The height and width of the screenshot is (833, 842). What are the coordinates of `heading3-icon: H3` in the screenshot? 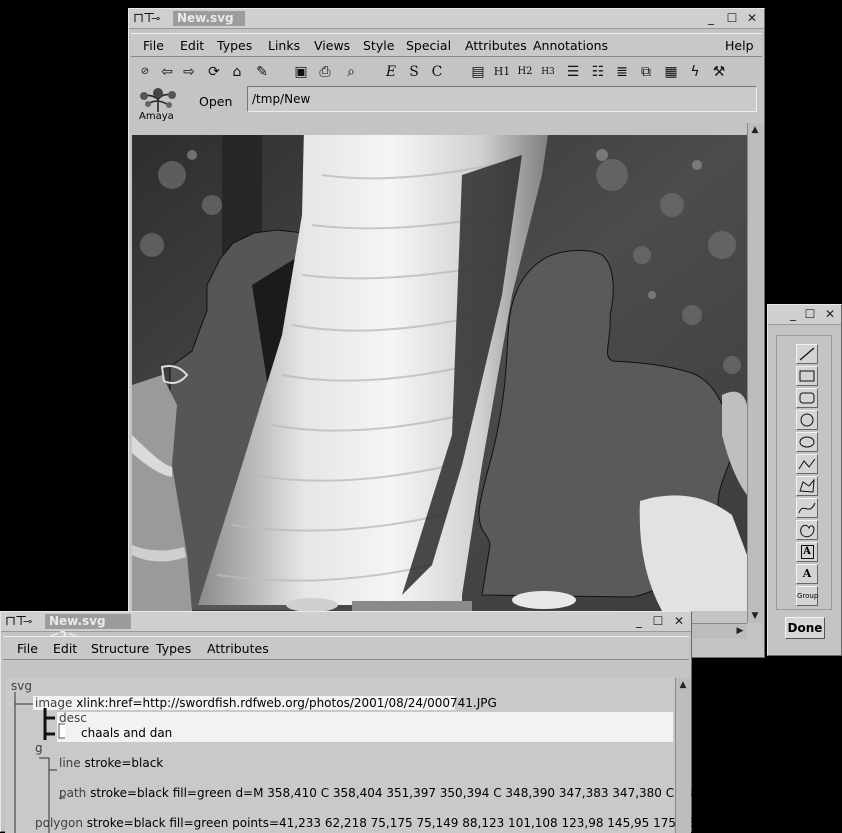 It's located at (548, 72).